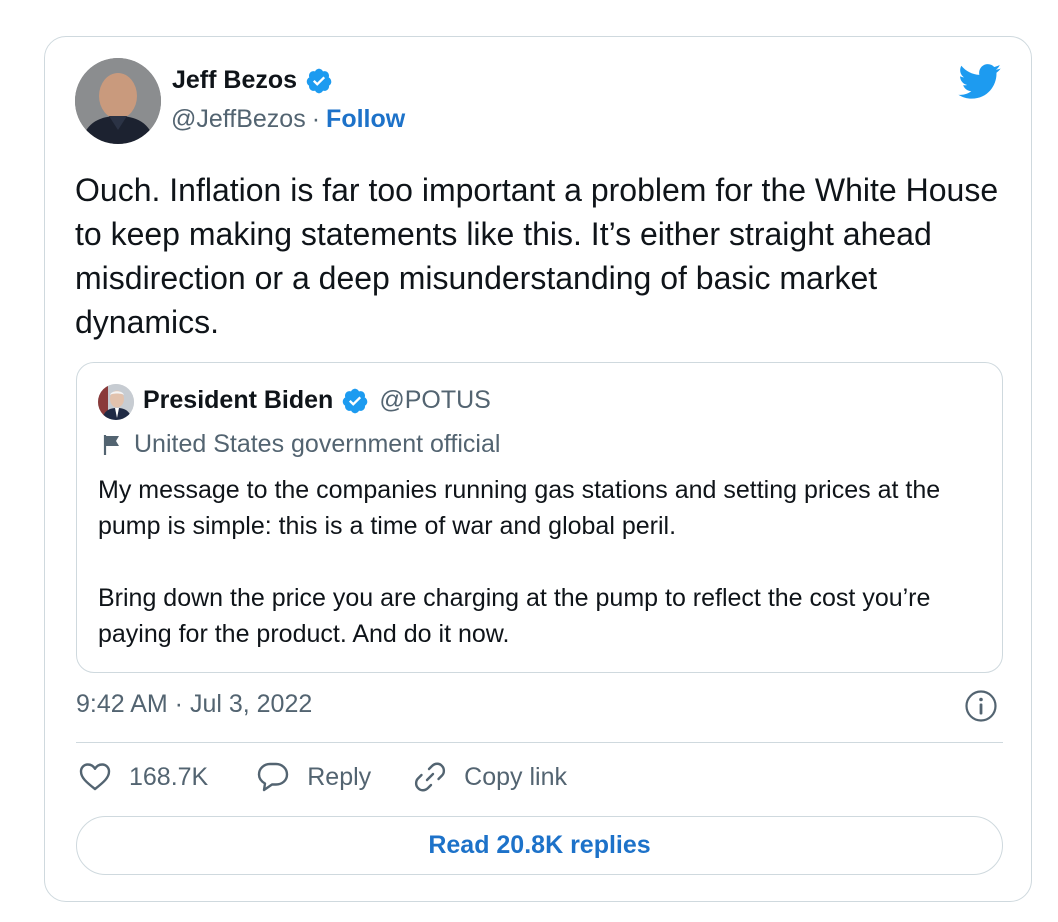 This screenshot has height=922, width=1058. I want to click on reply-button: Reply, so click(313, 777).